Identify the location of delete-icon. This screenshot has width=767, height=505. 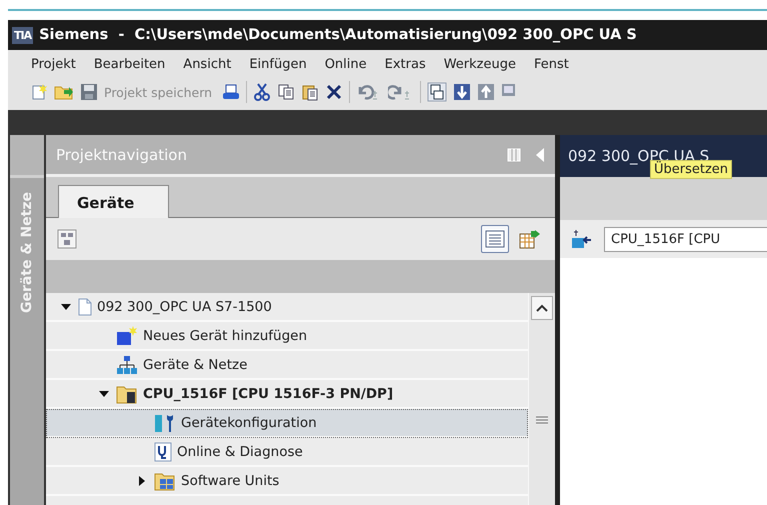
(334, 92).